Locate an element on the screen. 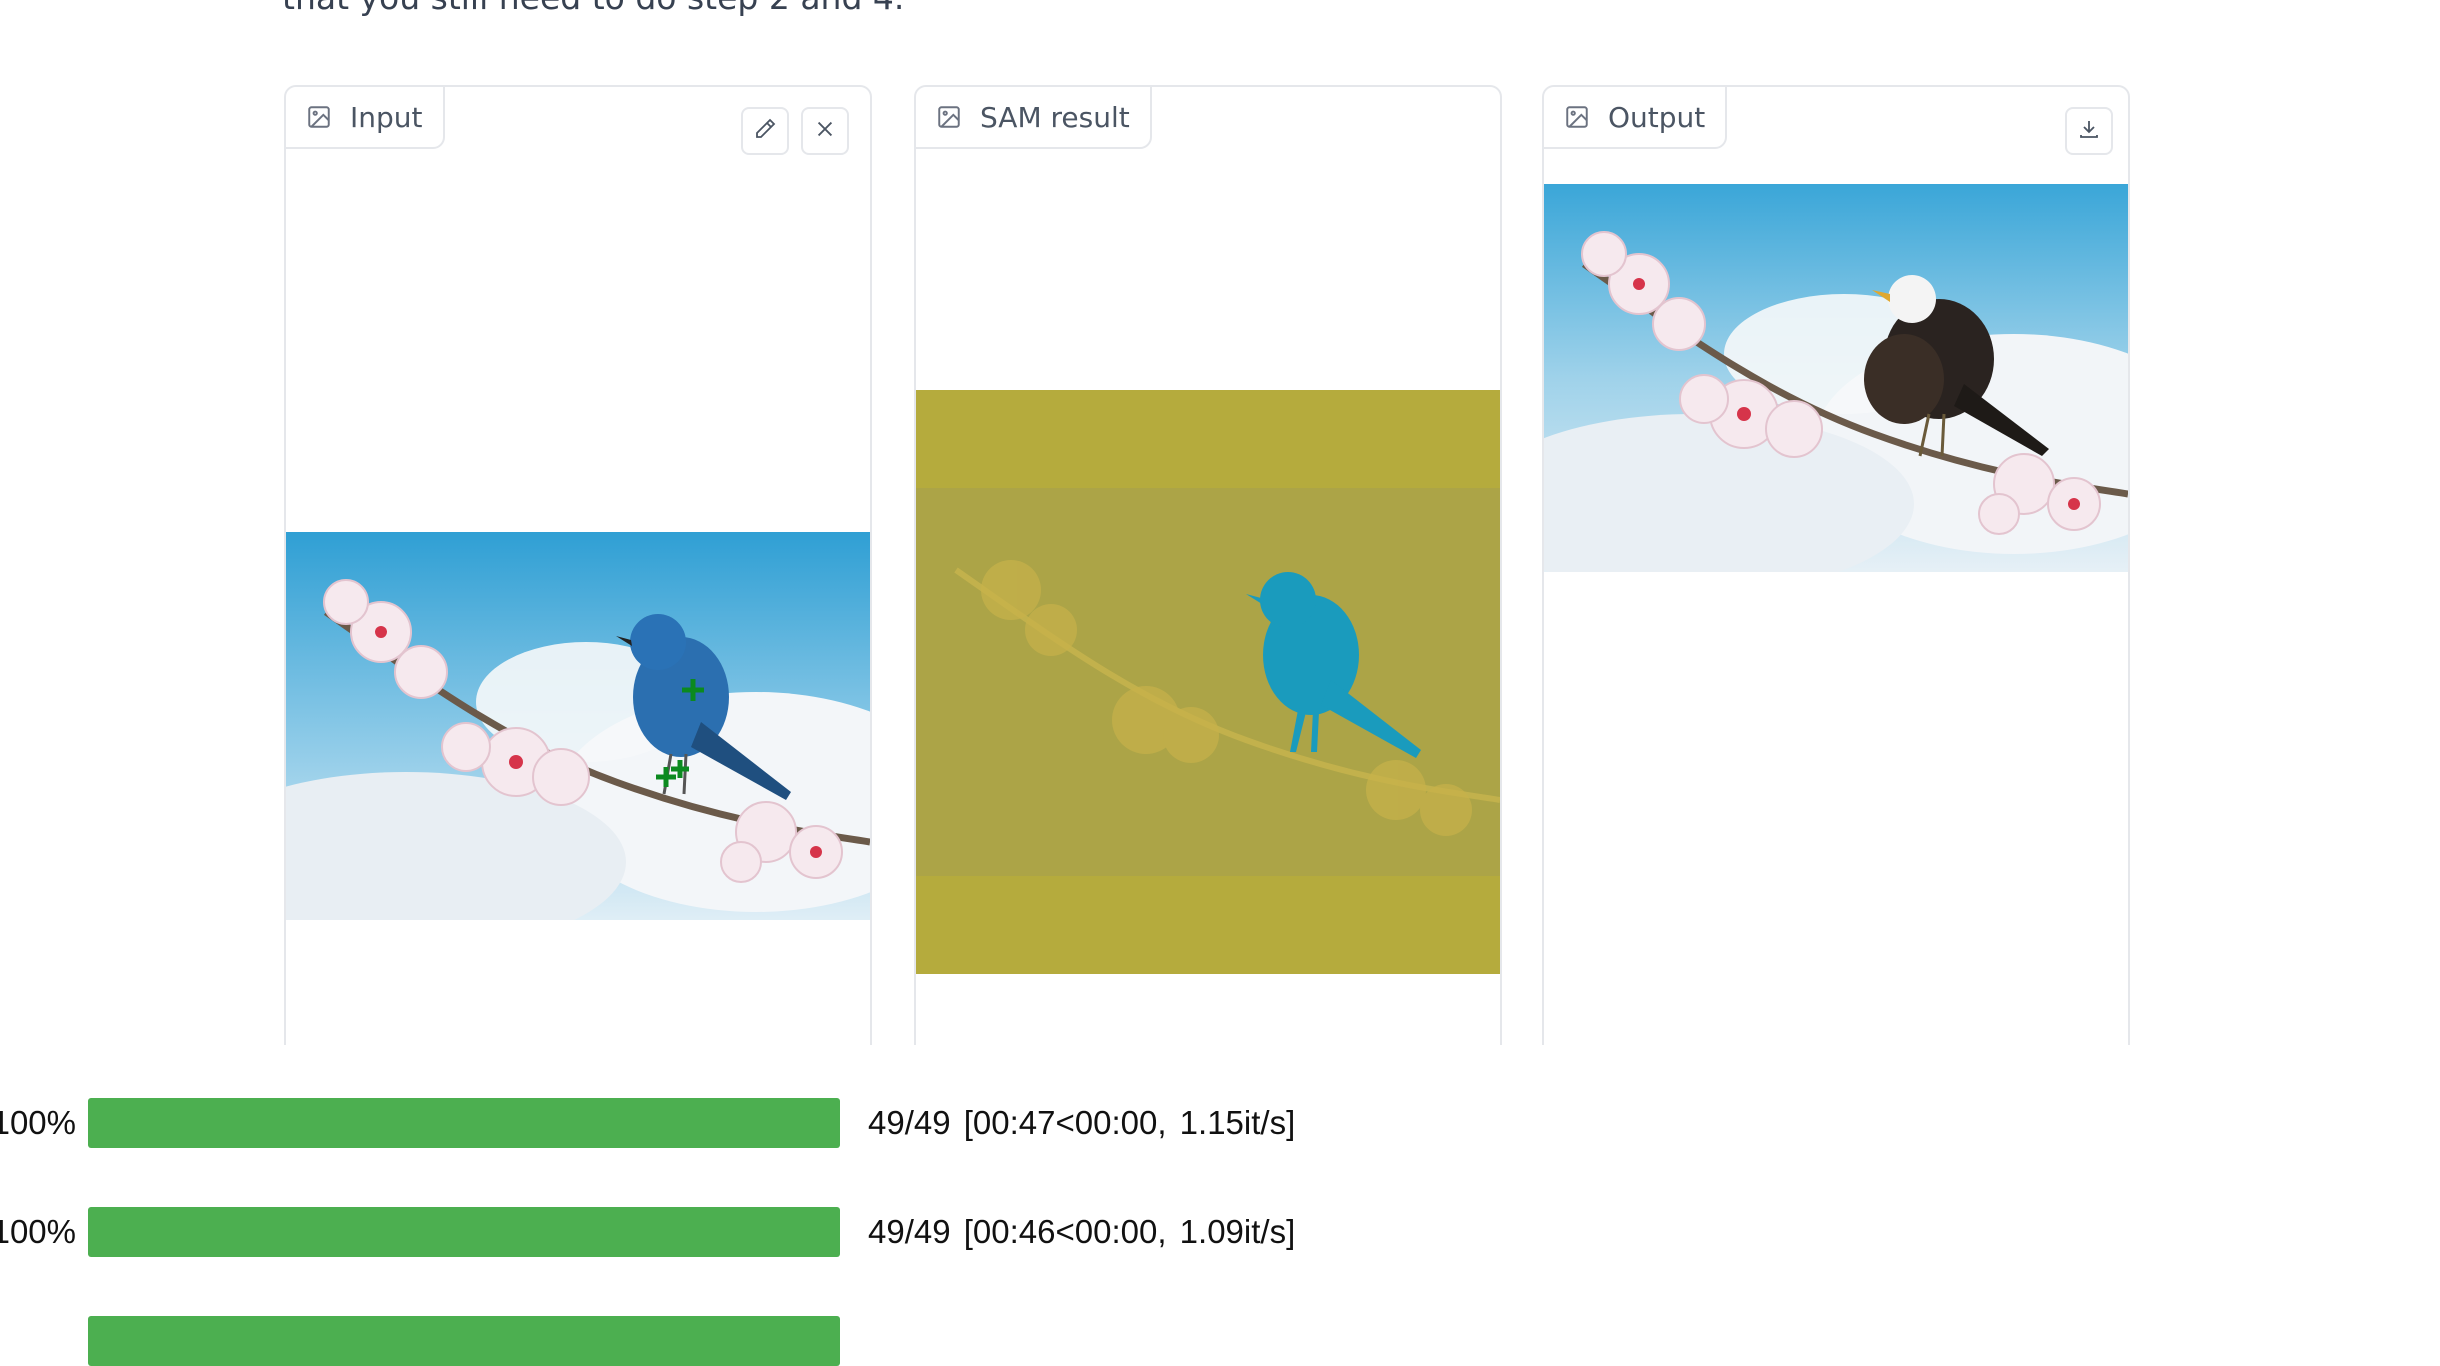 Image resolution: width=2440 pixels, height=1366 pixels. clear-button is located at coordinates (825, 131).